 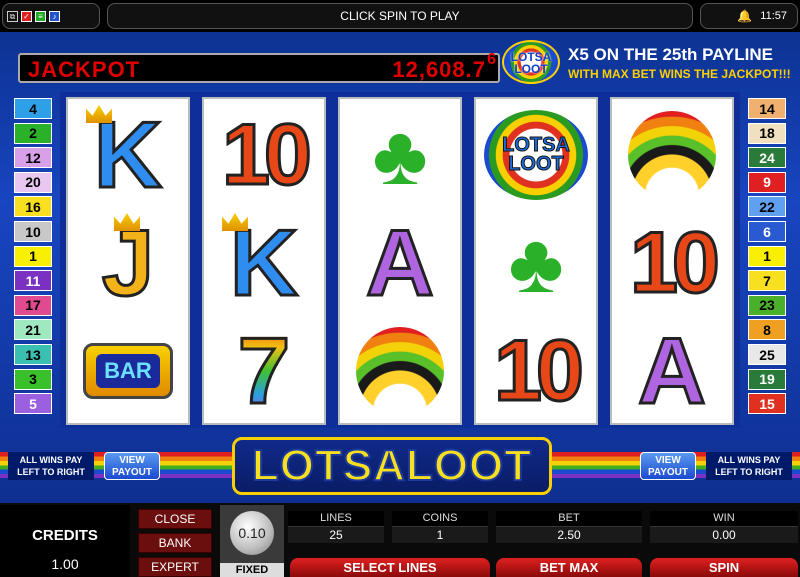 I want to click on lines-value: 25, so click(x=336, y=534).